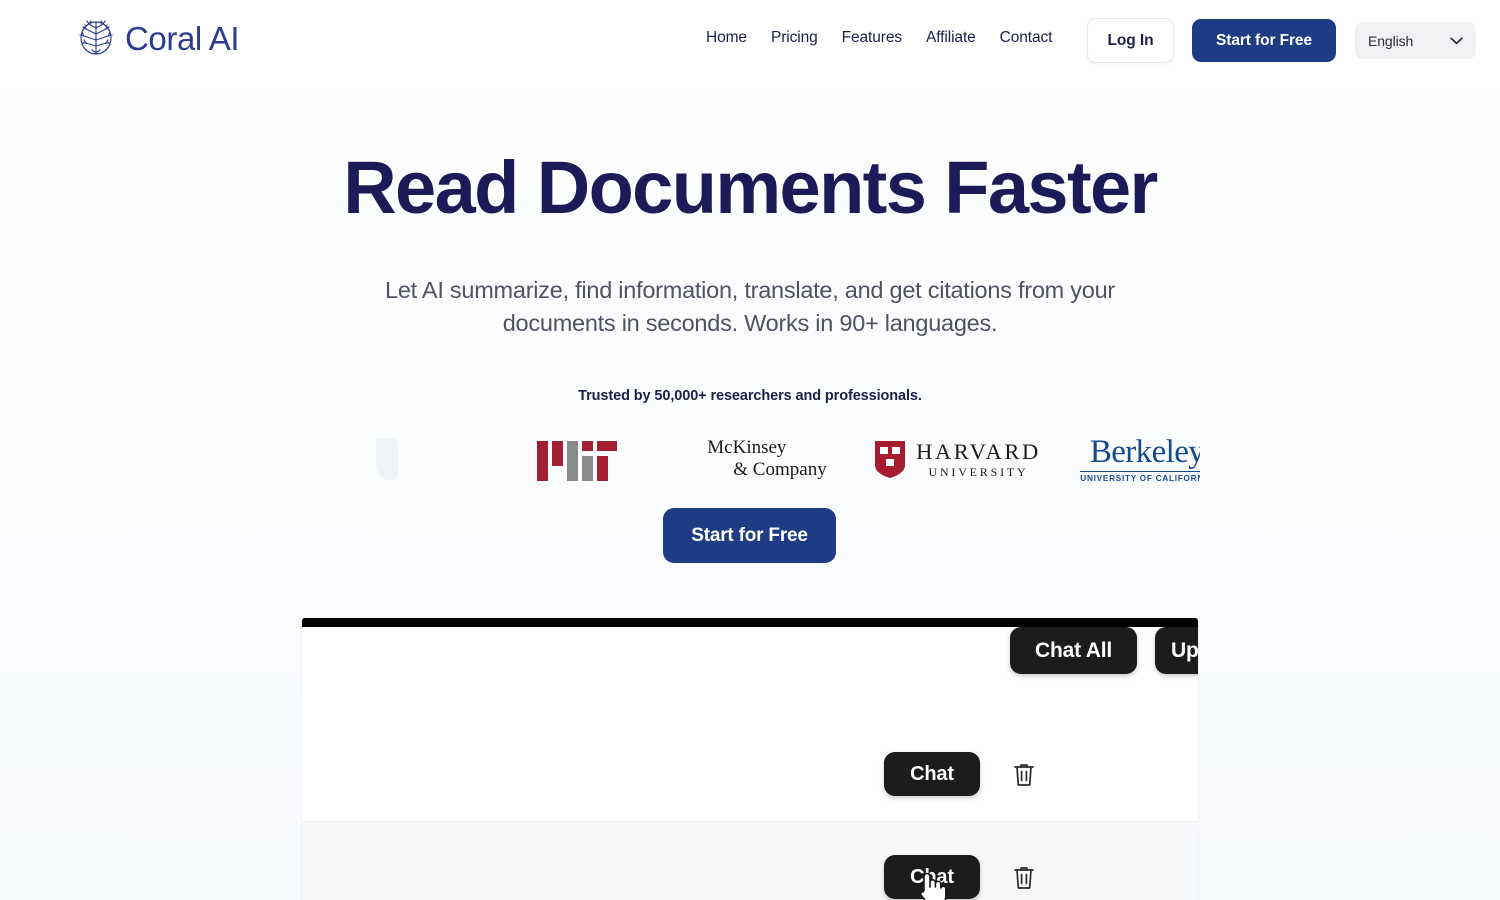 The width and height of the screenshot is (1500, 900). I want to click on chat-all-button: Chat All, so click(1073, 650).